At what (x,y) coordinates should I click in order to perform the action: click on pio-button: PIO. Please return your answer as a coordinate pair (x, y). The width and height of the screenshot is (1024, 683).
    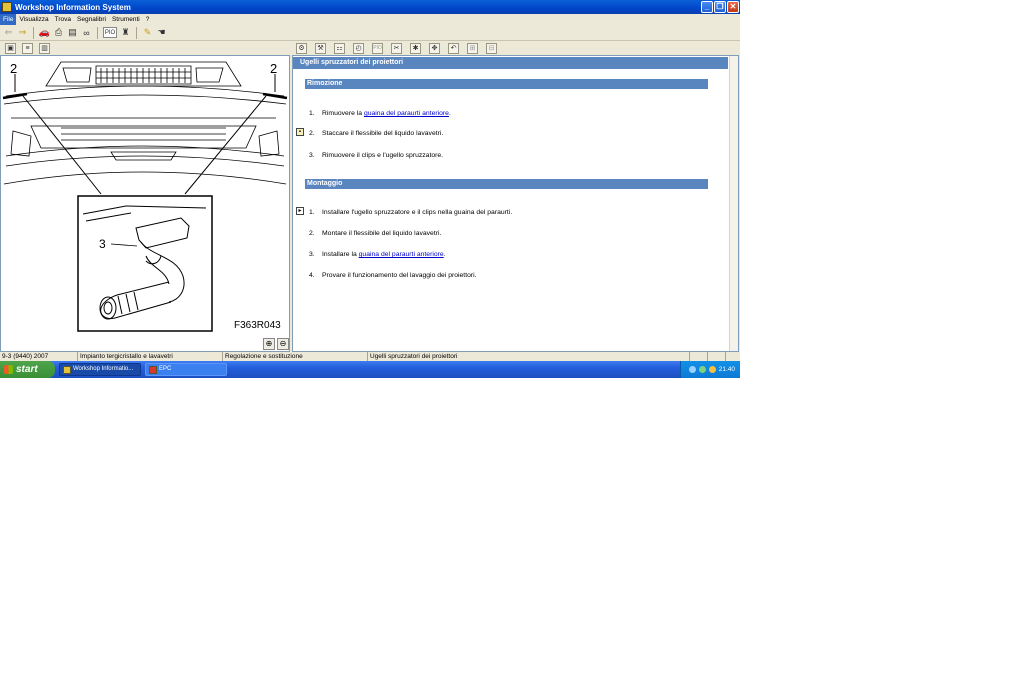
    Looking at the image, I should click on (110, 32).